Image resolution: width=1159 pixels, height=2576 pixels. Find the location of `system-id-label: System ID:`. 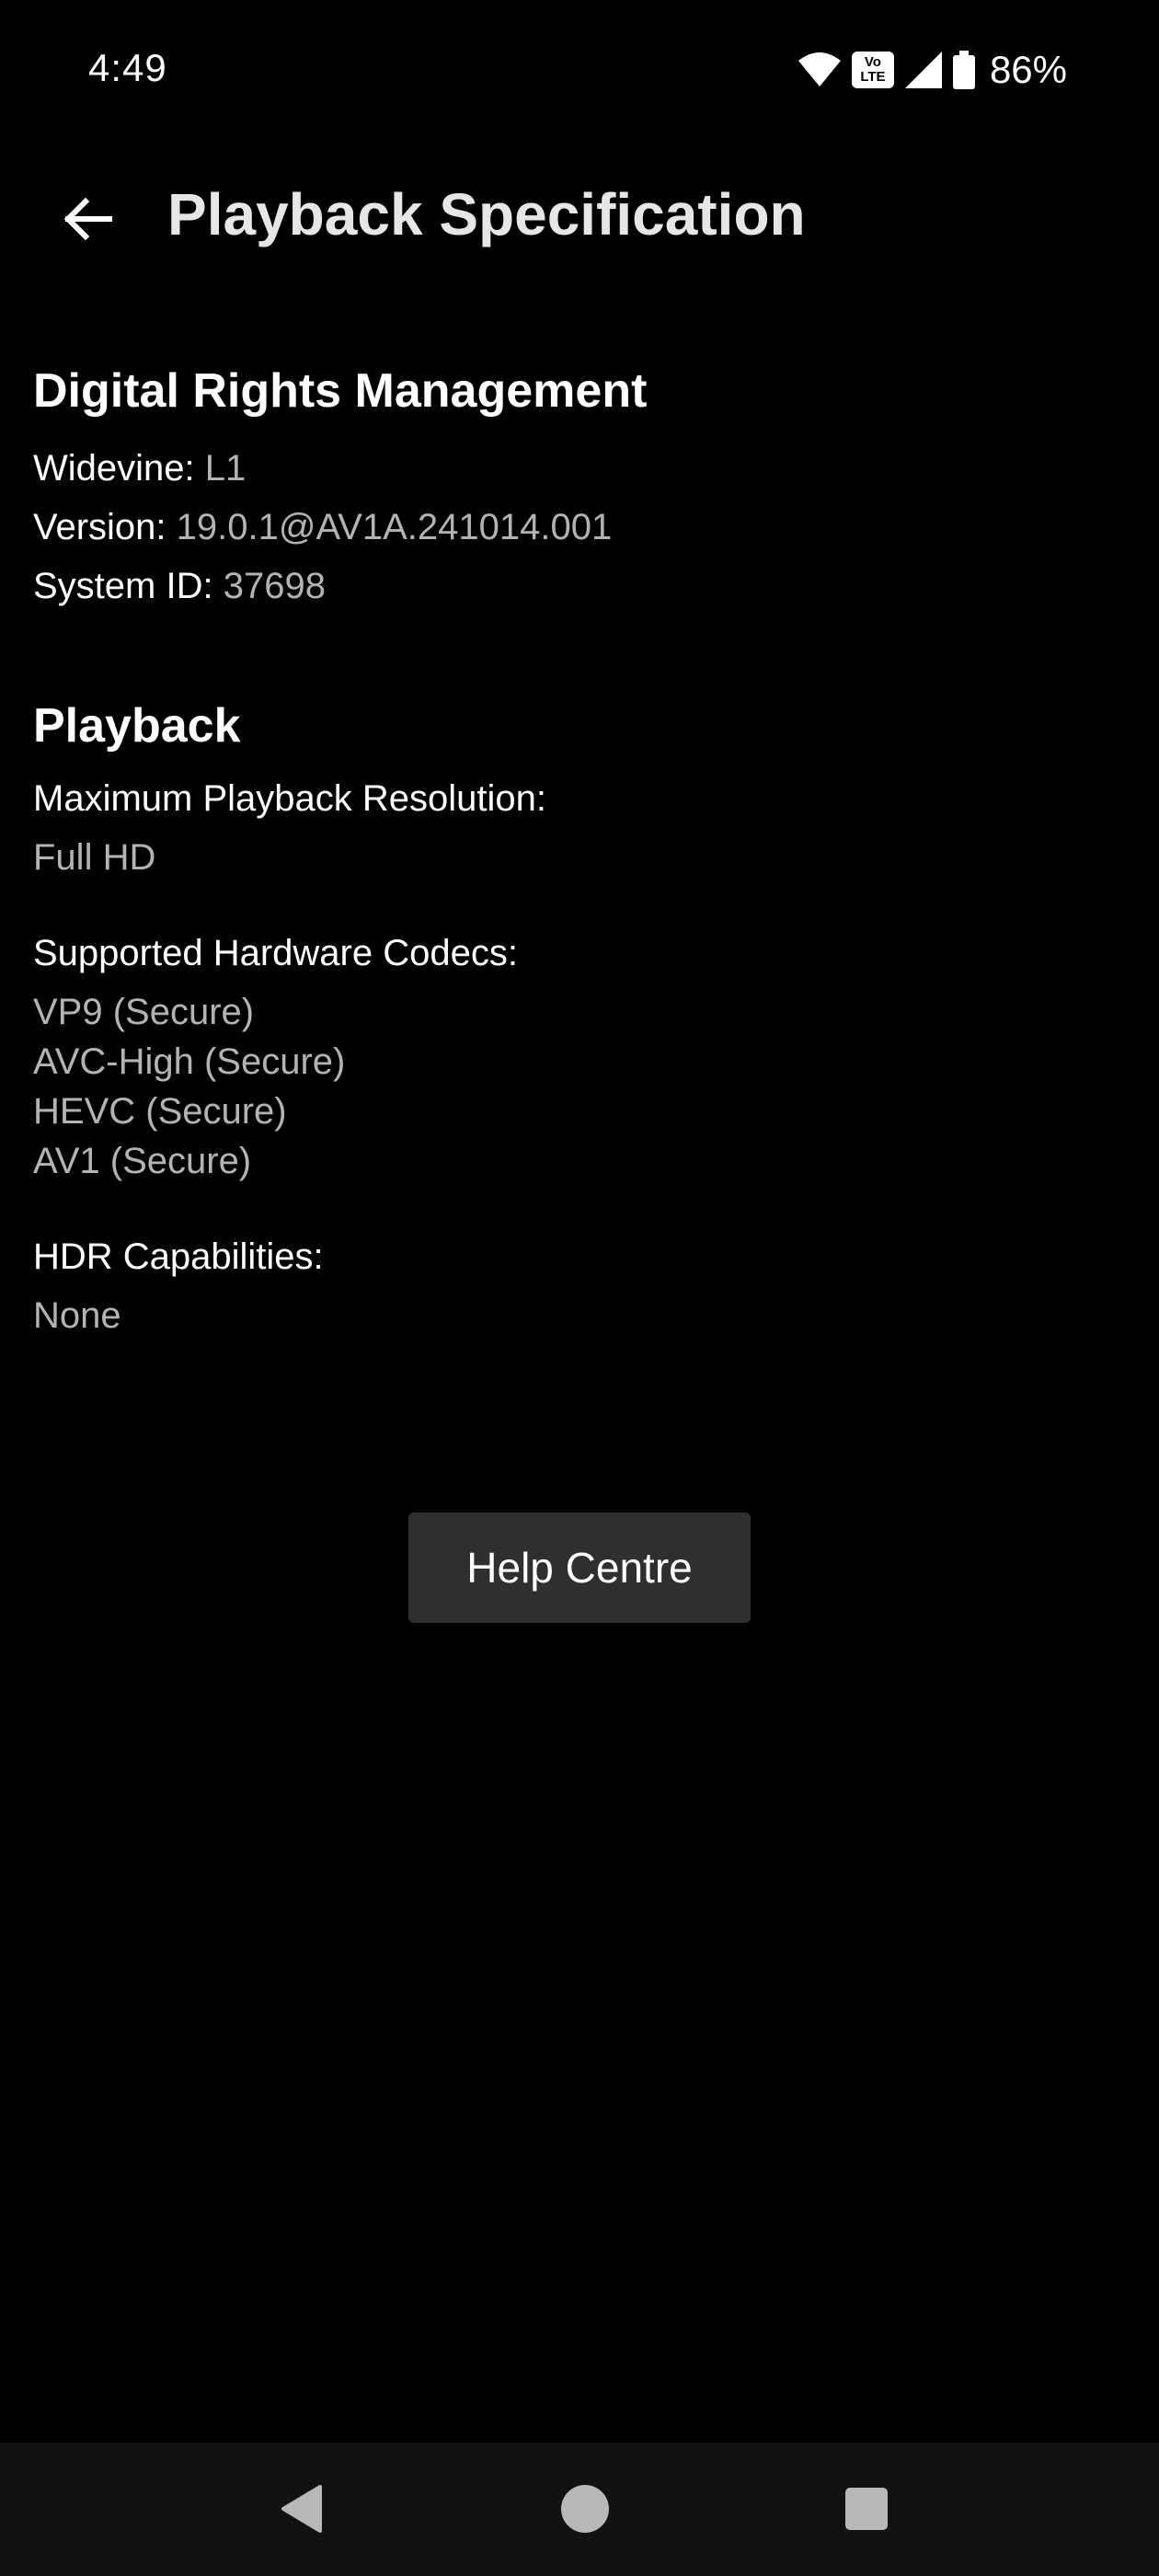

system-id-label: System ID: is located at coordinates (123, 586).